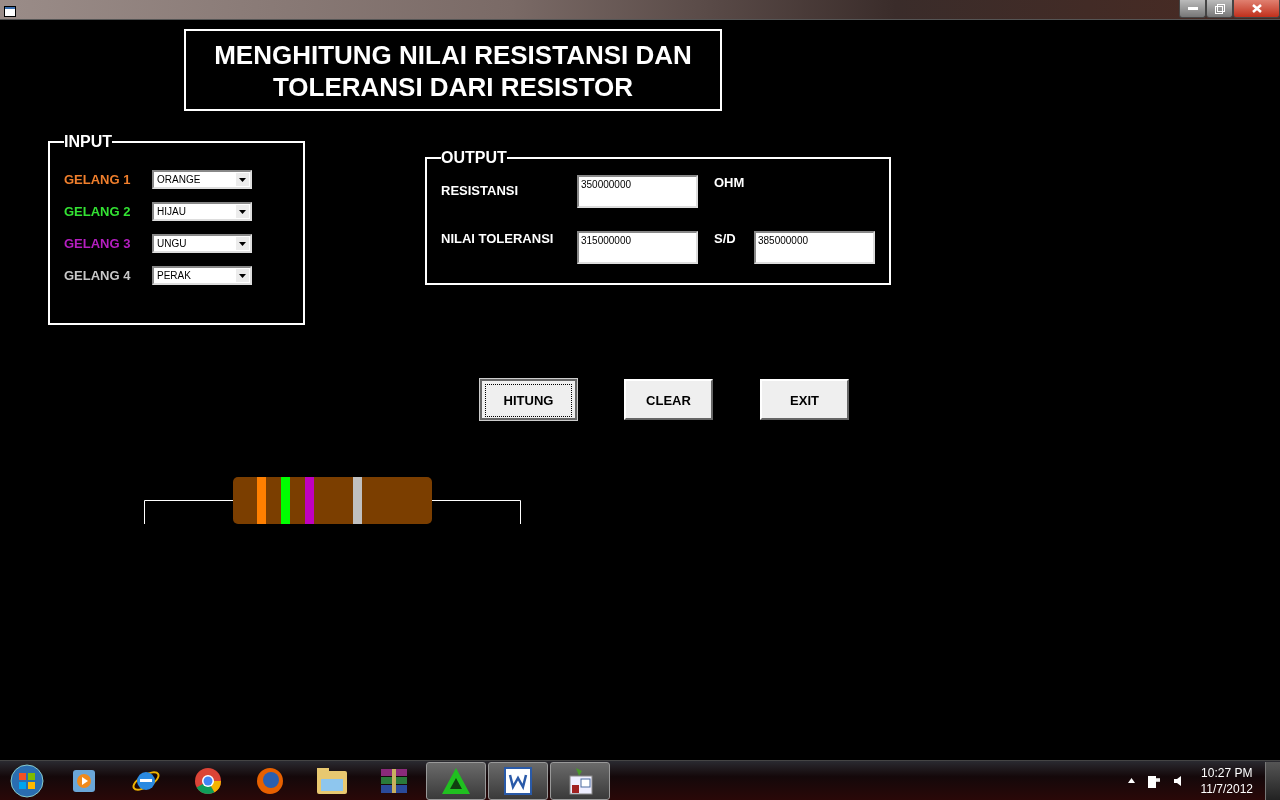 The width and height of the screenshot is (1280, 800). What do you see at coordinates (1272, 780) in the screenshot?
I see `show-desktop-button` at bounding box center [1272, 780].